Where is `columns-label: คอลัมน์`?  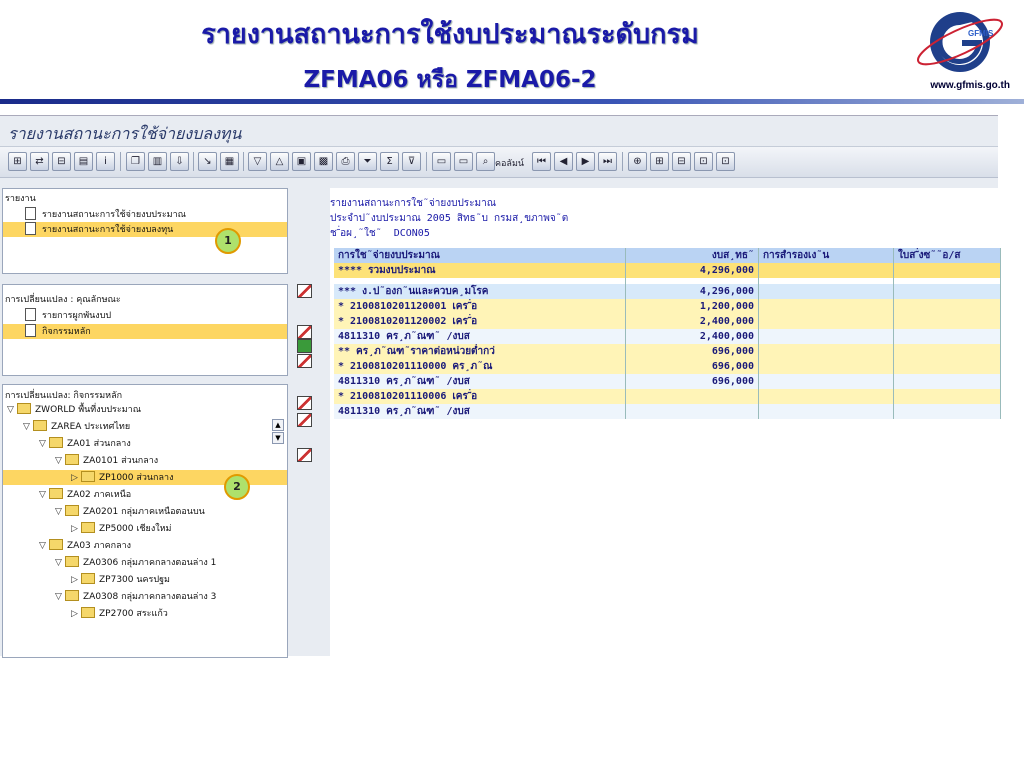
columns-label: คอลัมน์ is located at coordinates (509, 163).